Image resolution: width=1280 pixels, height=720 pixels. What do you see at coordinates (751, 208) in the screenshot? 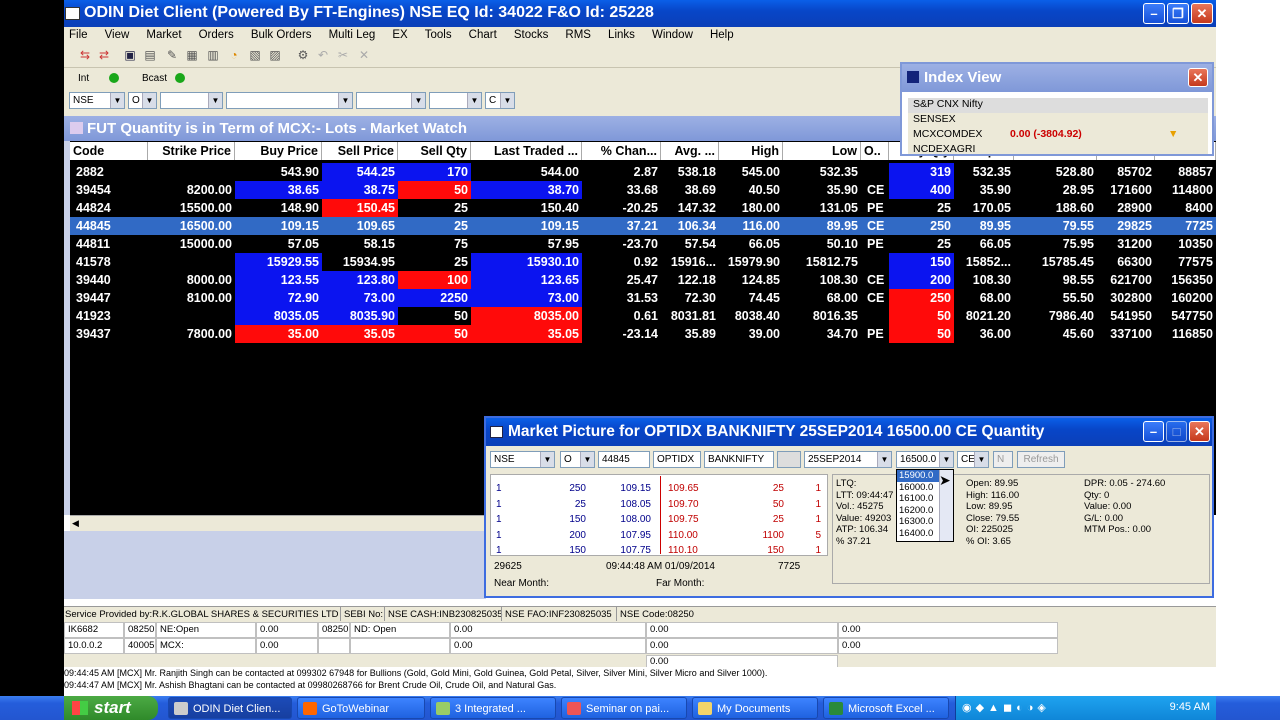
I see `market-watch-cell: 180.00` at bounding box center [751, 208].